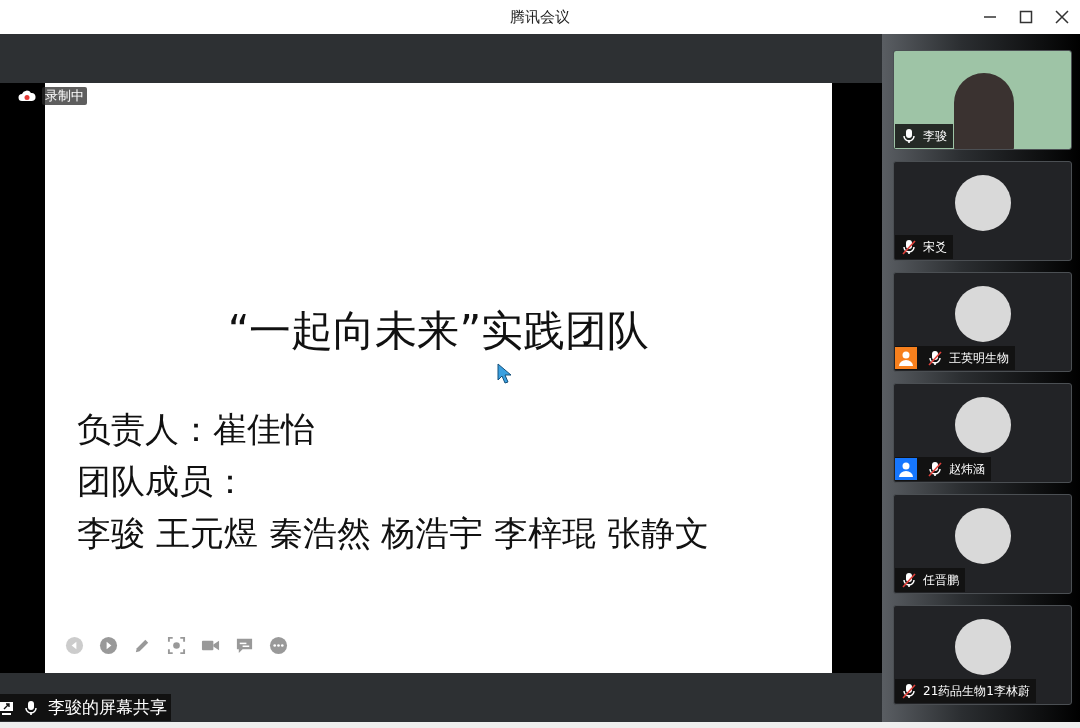 Image resolution: width=1080 pixels, height=728 pixels. What do you see at coordinates (505, 374) in the screenshot?
I see `pointer-icon` at bounding box center [505, 374].